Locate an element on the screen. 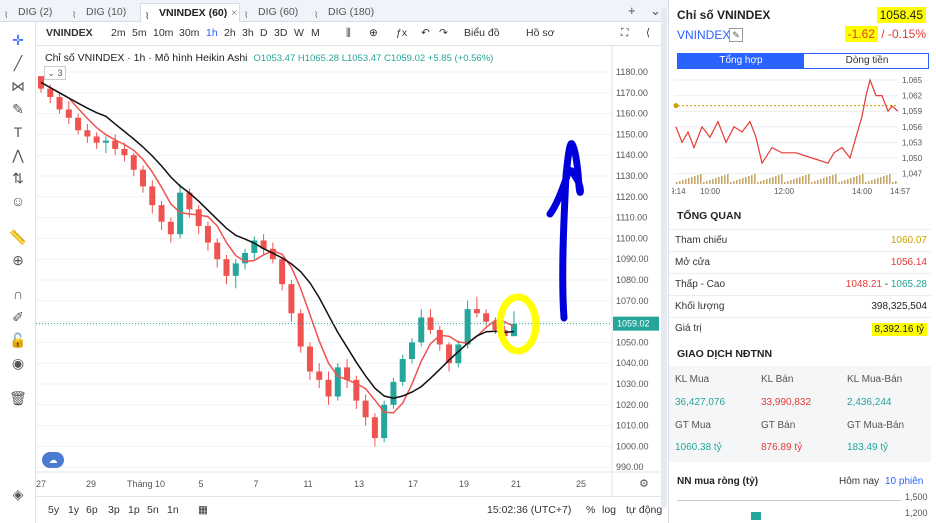 The width and height of the screenshot is (936, 523). date-range-icon: ▦ is located at coordinates (203, 510).